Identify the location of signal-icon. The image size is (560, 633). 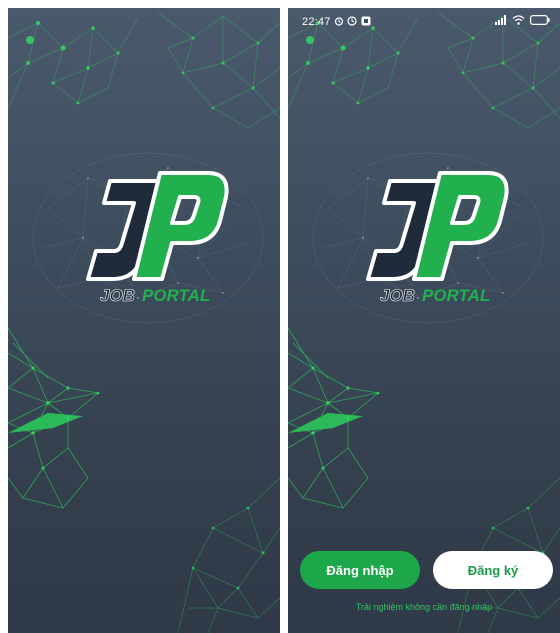
(501, 21).